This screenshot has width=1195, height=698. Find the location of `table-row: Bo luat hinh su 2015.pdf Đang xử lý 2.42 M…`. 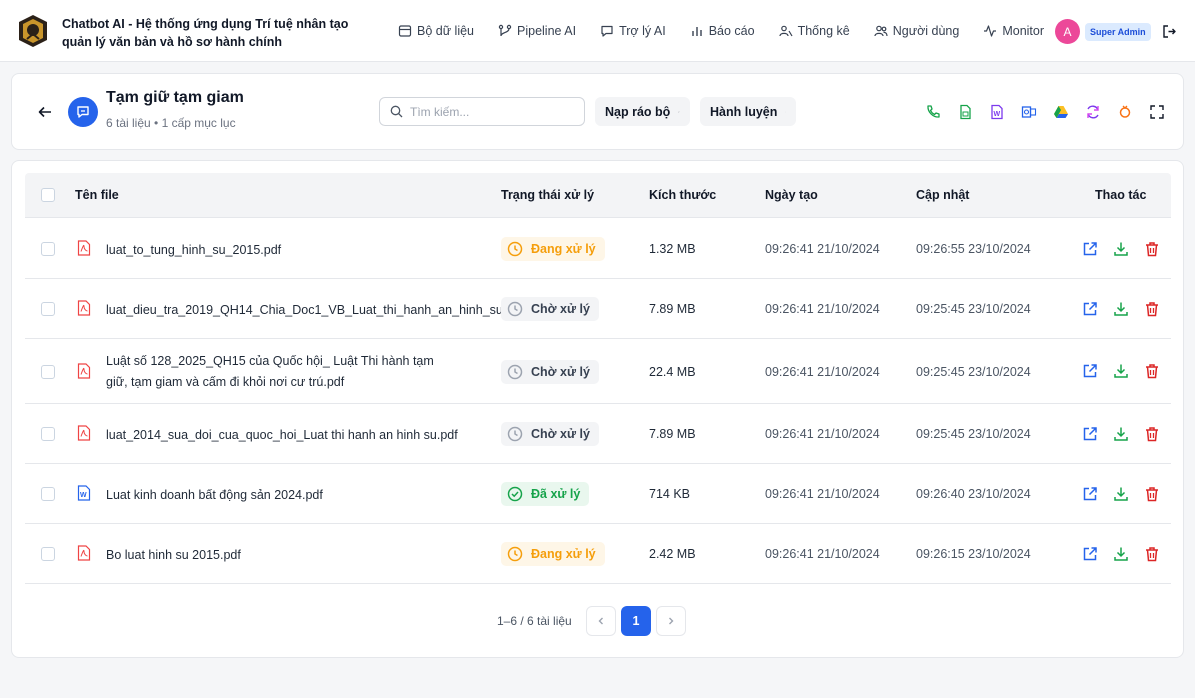

table-row: Bo luat hinh su 2015.pdf Đang xử lý 2.42 M… is located at coordinates (598, 554).